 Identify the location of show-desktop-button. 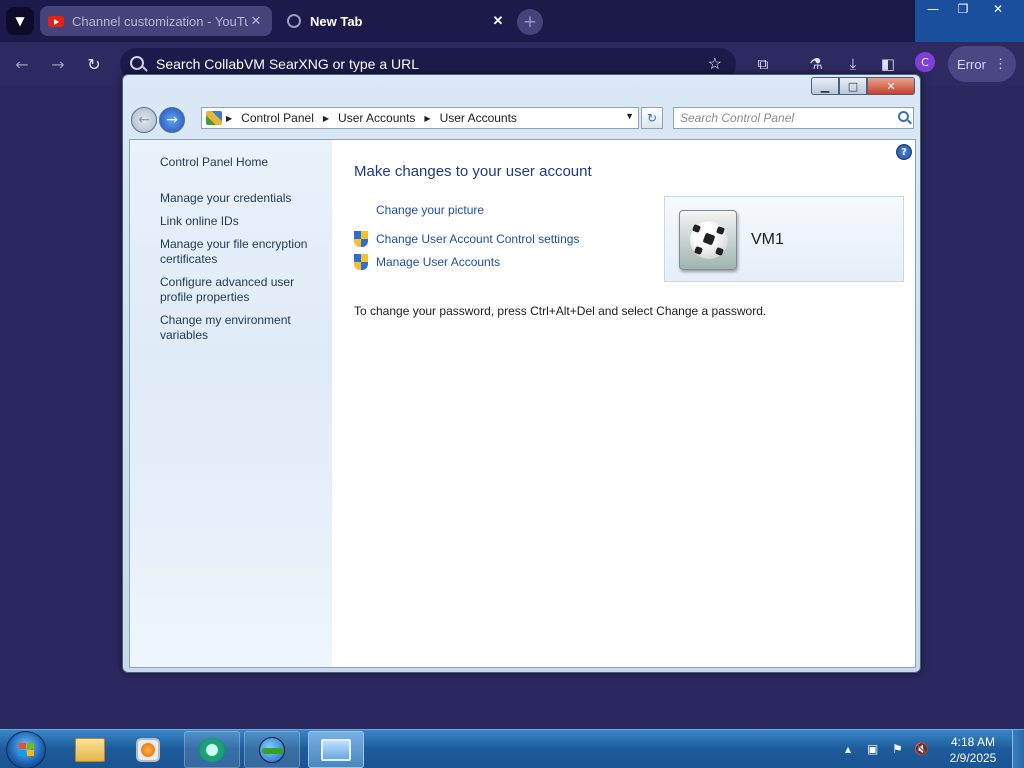
(1018, 749).